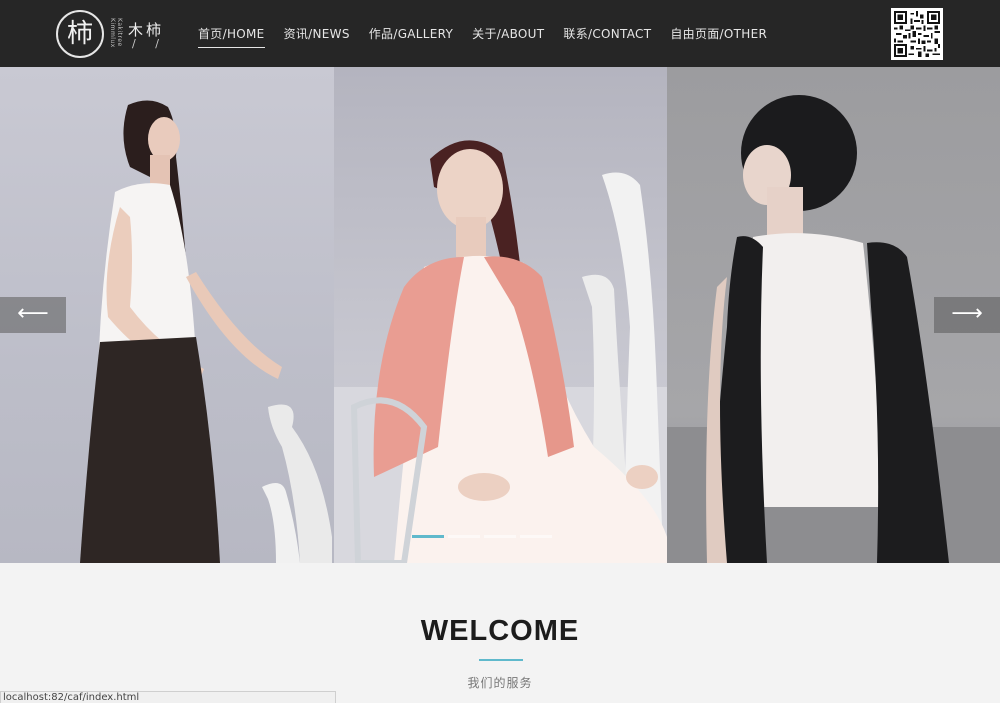 Image resolution: width=1000 pixels, height=703 pixels. I want to click on nav-item-gallery: 作品/GALLERY, so click(411, 33).